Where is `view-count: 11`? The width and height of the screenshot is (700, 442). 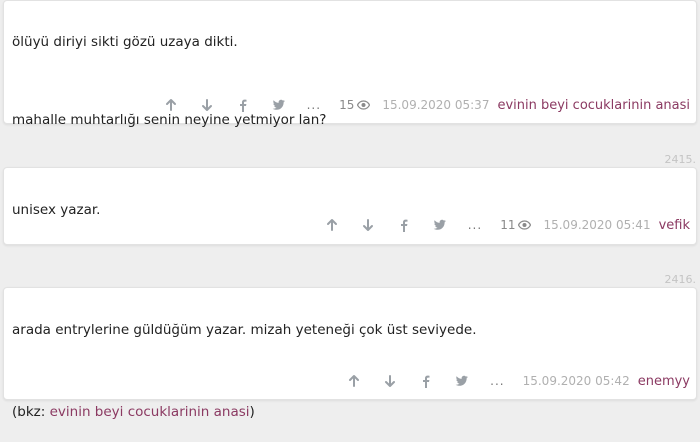
view-count: 11 is located at coordinates (516, 225).